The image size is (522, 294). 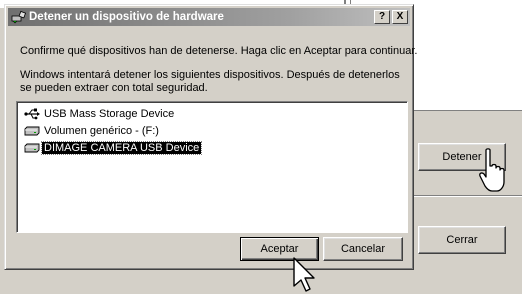 I want to click on list-item: USB Mass Storage Device, so click(x=100, y=114).